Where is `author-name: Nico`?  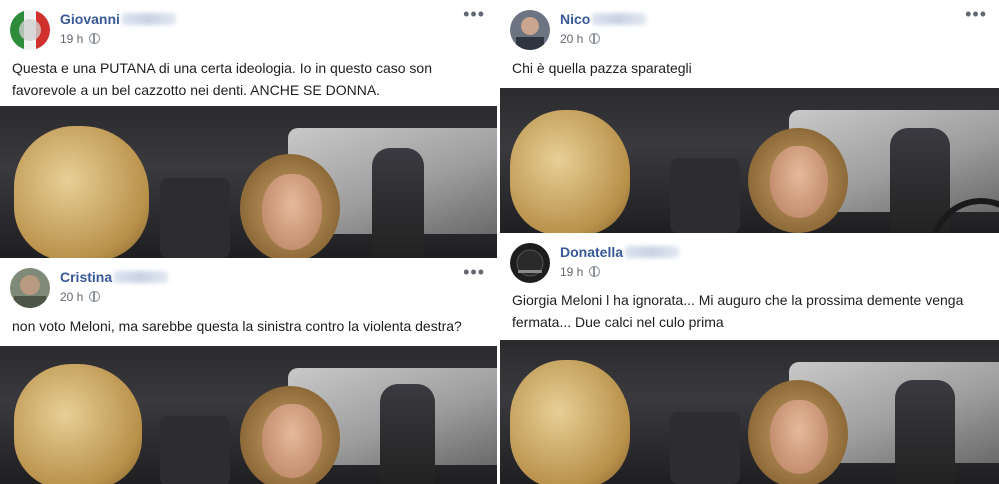 author-name: Nico is located at coordinates (603, 19).